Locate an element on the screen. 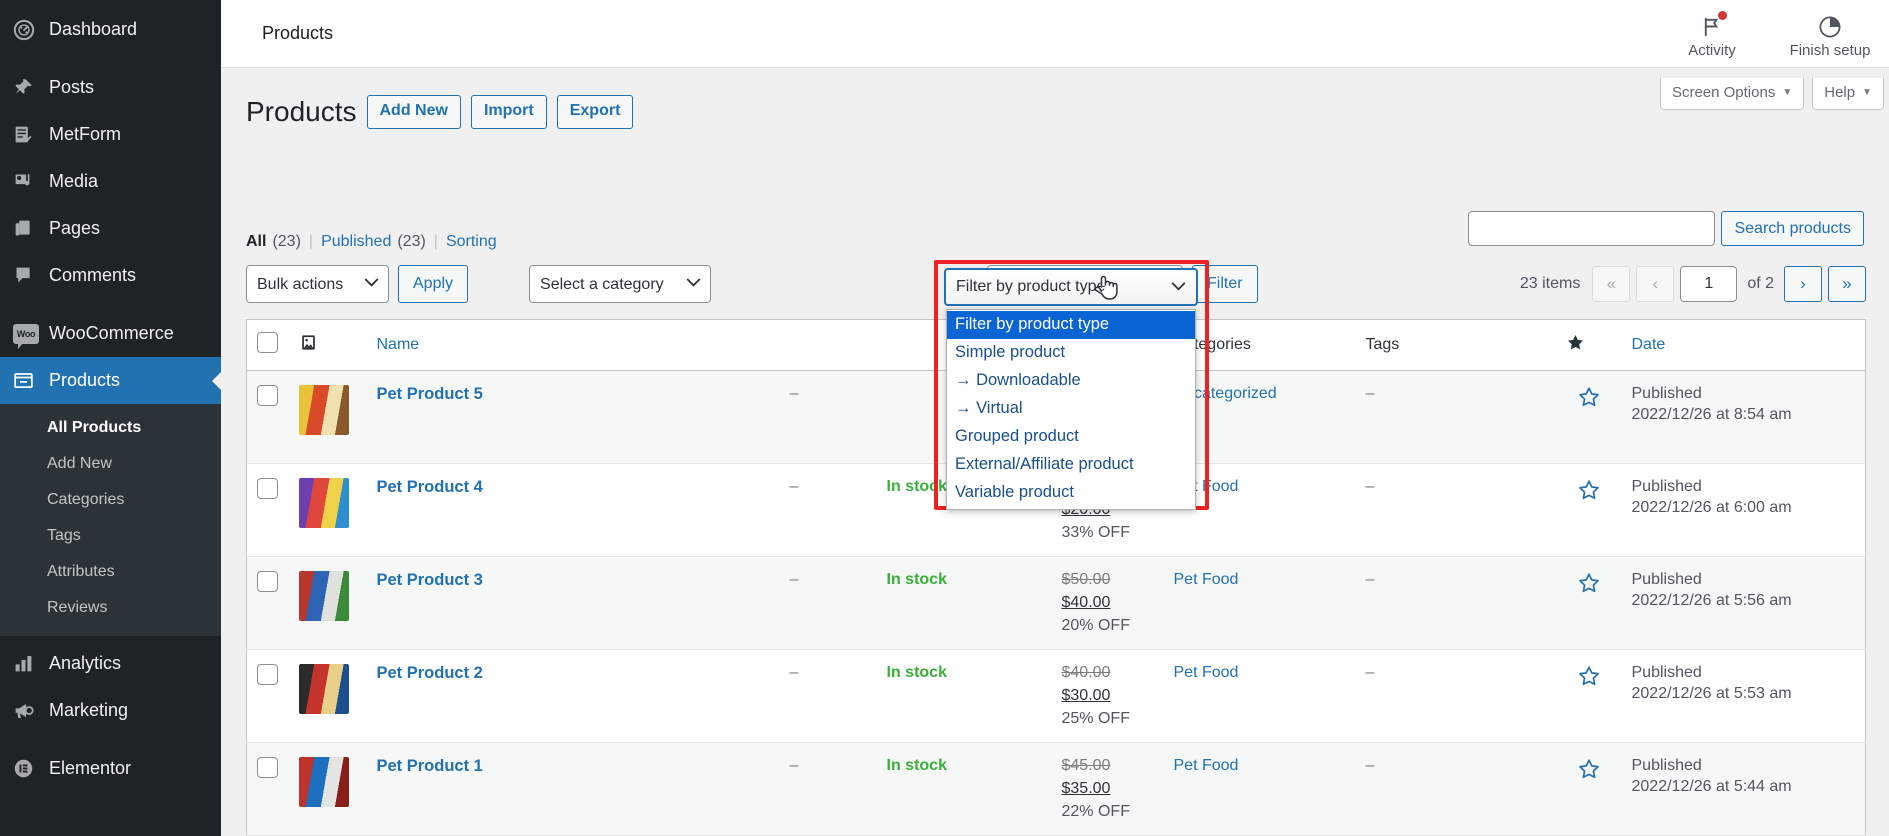  import-button: Import is located at coordinates (508, 112).